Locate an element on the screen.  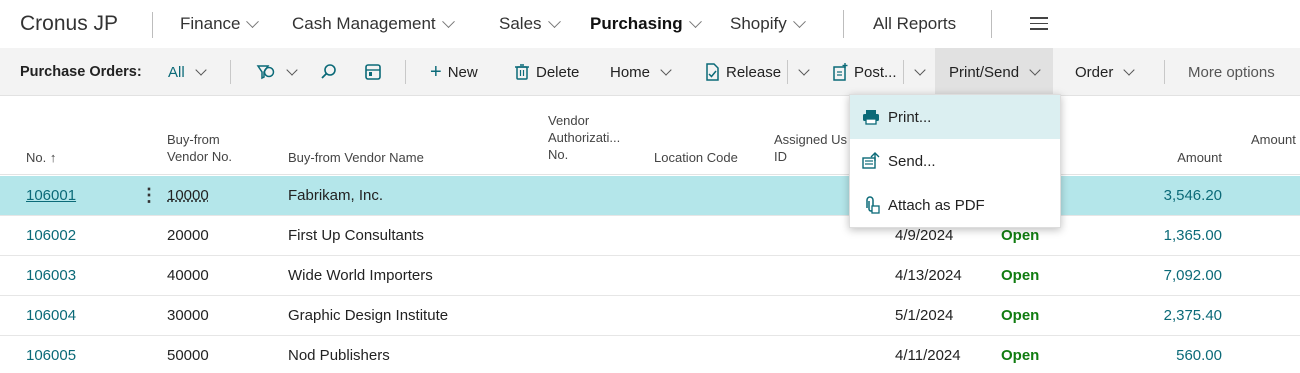
more-options-button: More options is located at coordinates (1231, 72).